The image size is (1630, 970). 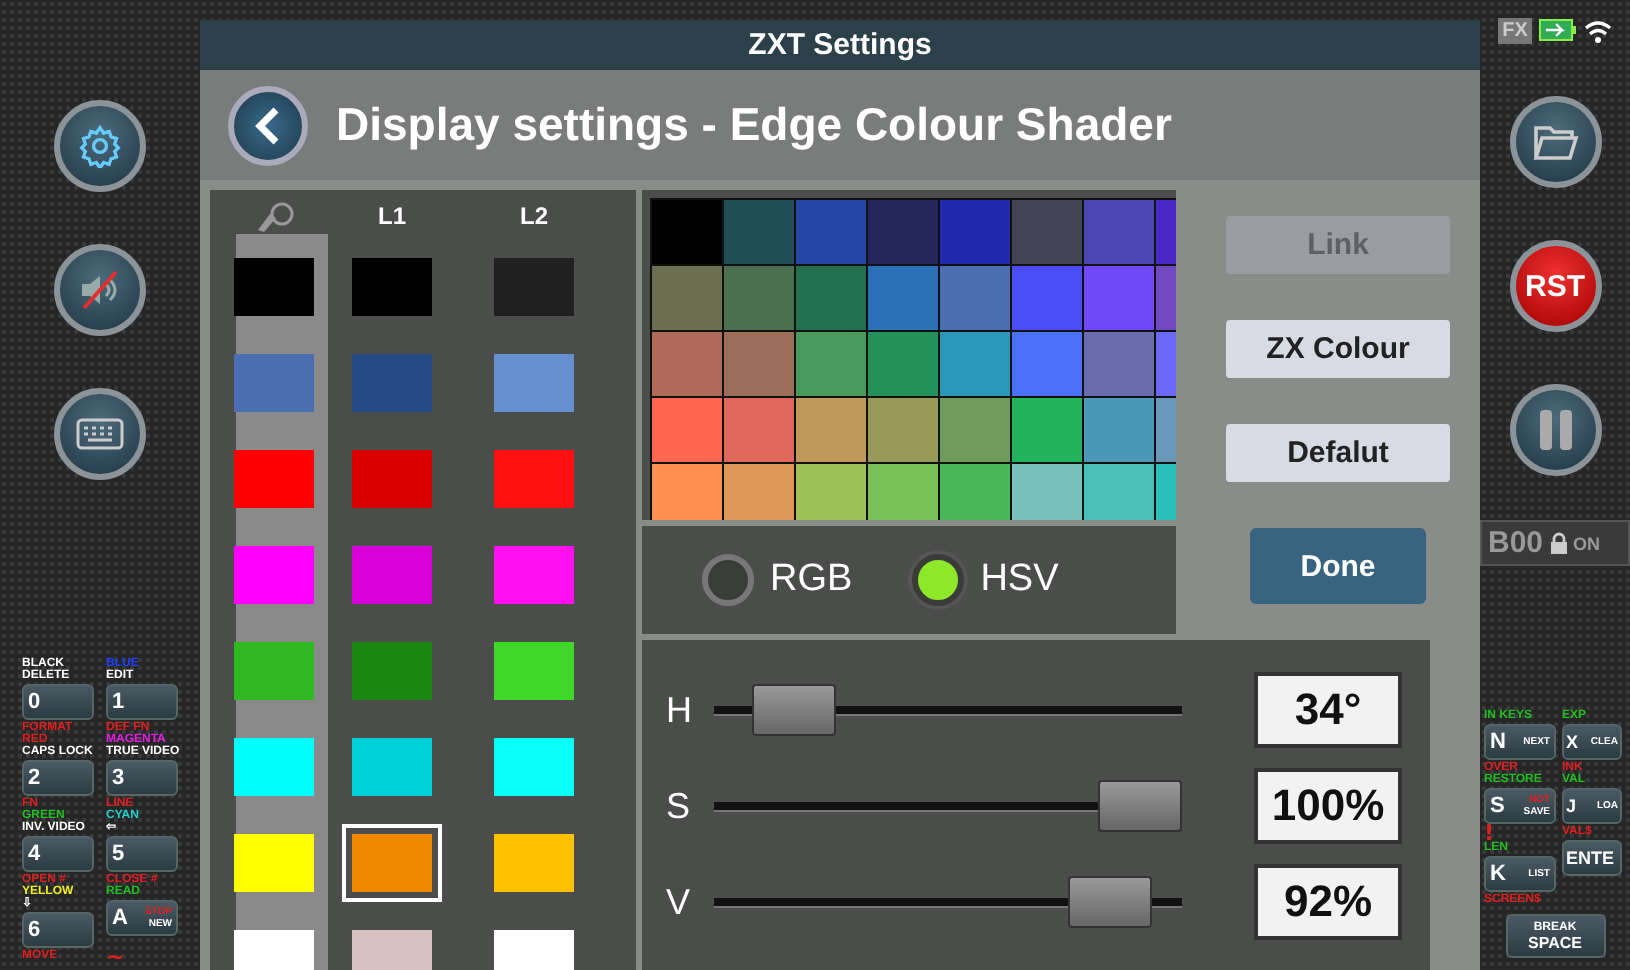 I want to click on keyboard-icon, so click(x=100, y=434).